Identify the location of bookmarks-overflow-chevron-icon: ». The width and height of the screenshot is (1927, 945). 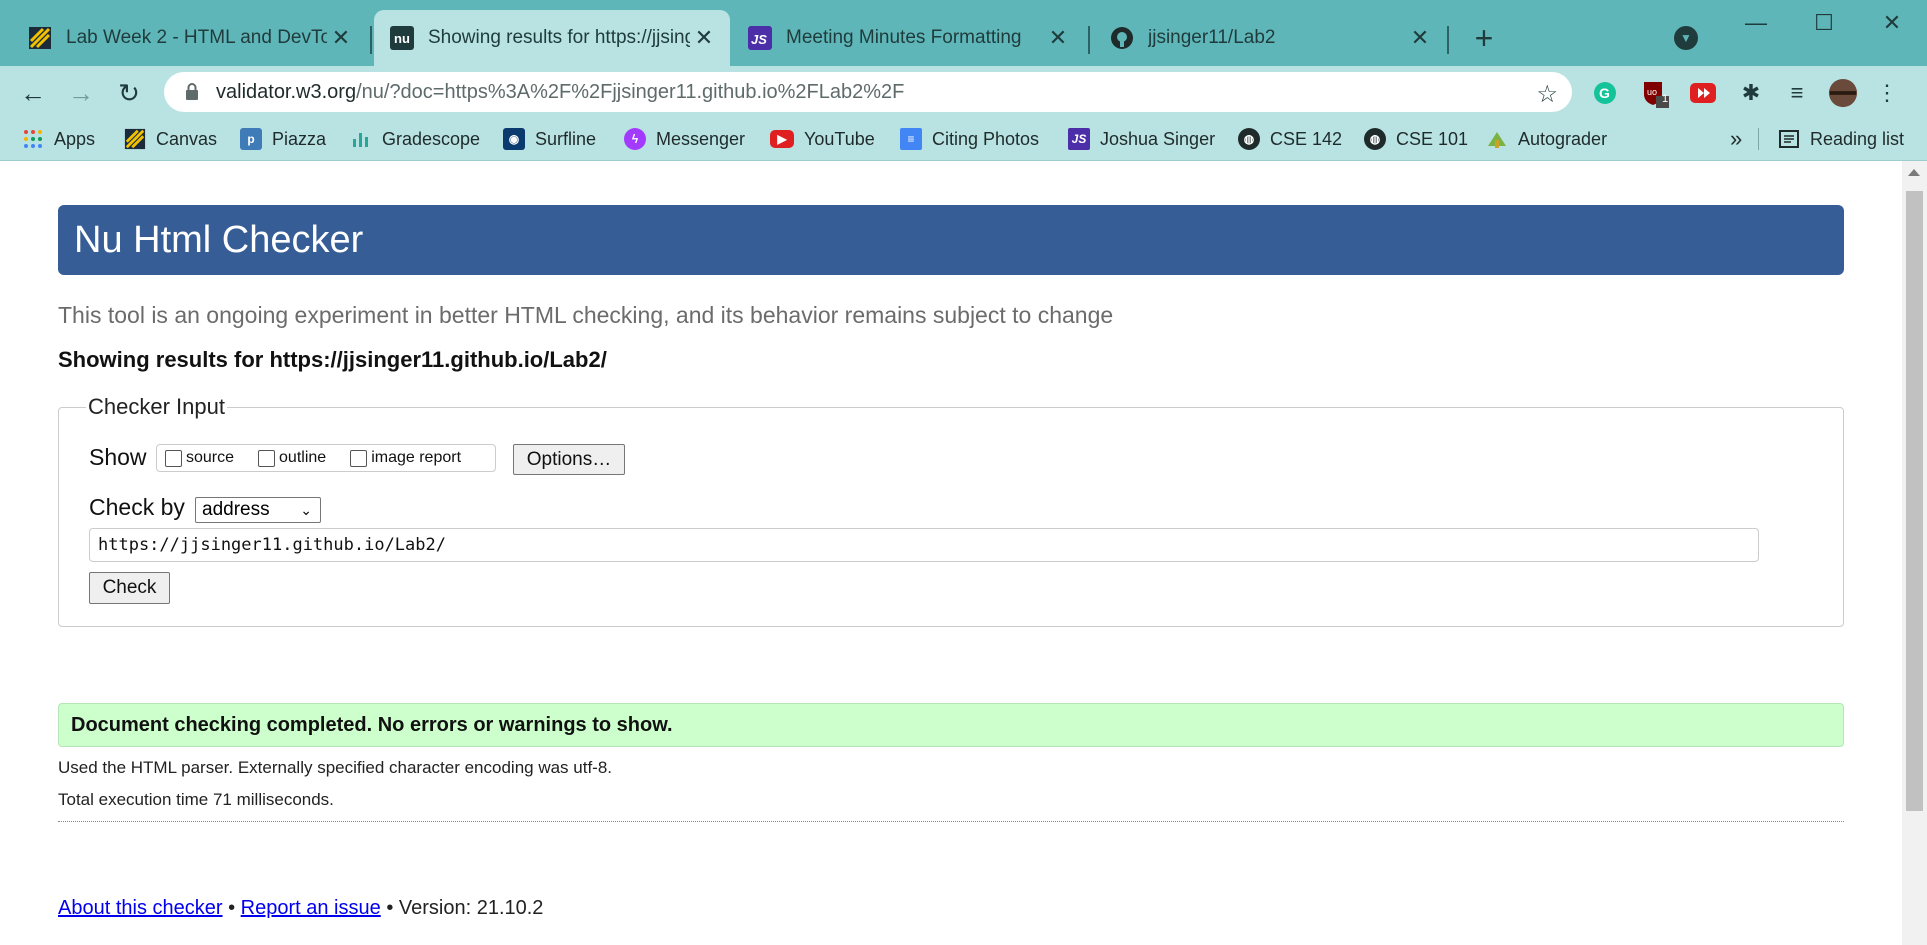
(1736, 139).